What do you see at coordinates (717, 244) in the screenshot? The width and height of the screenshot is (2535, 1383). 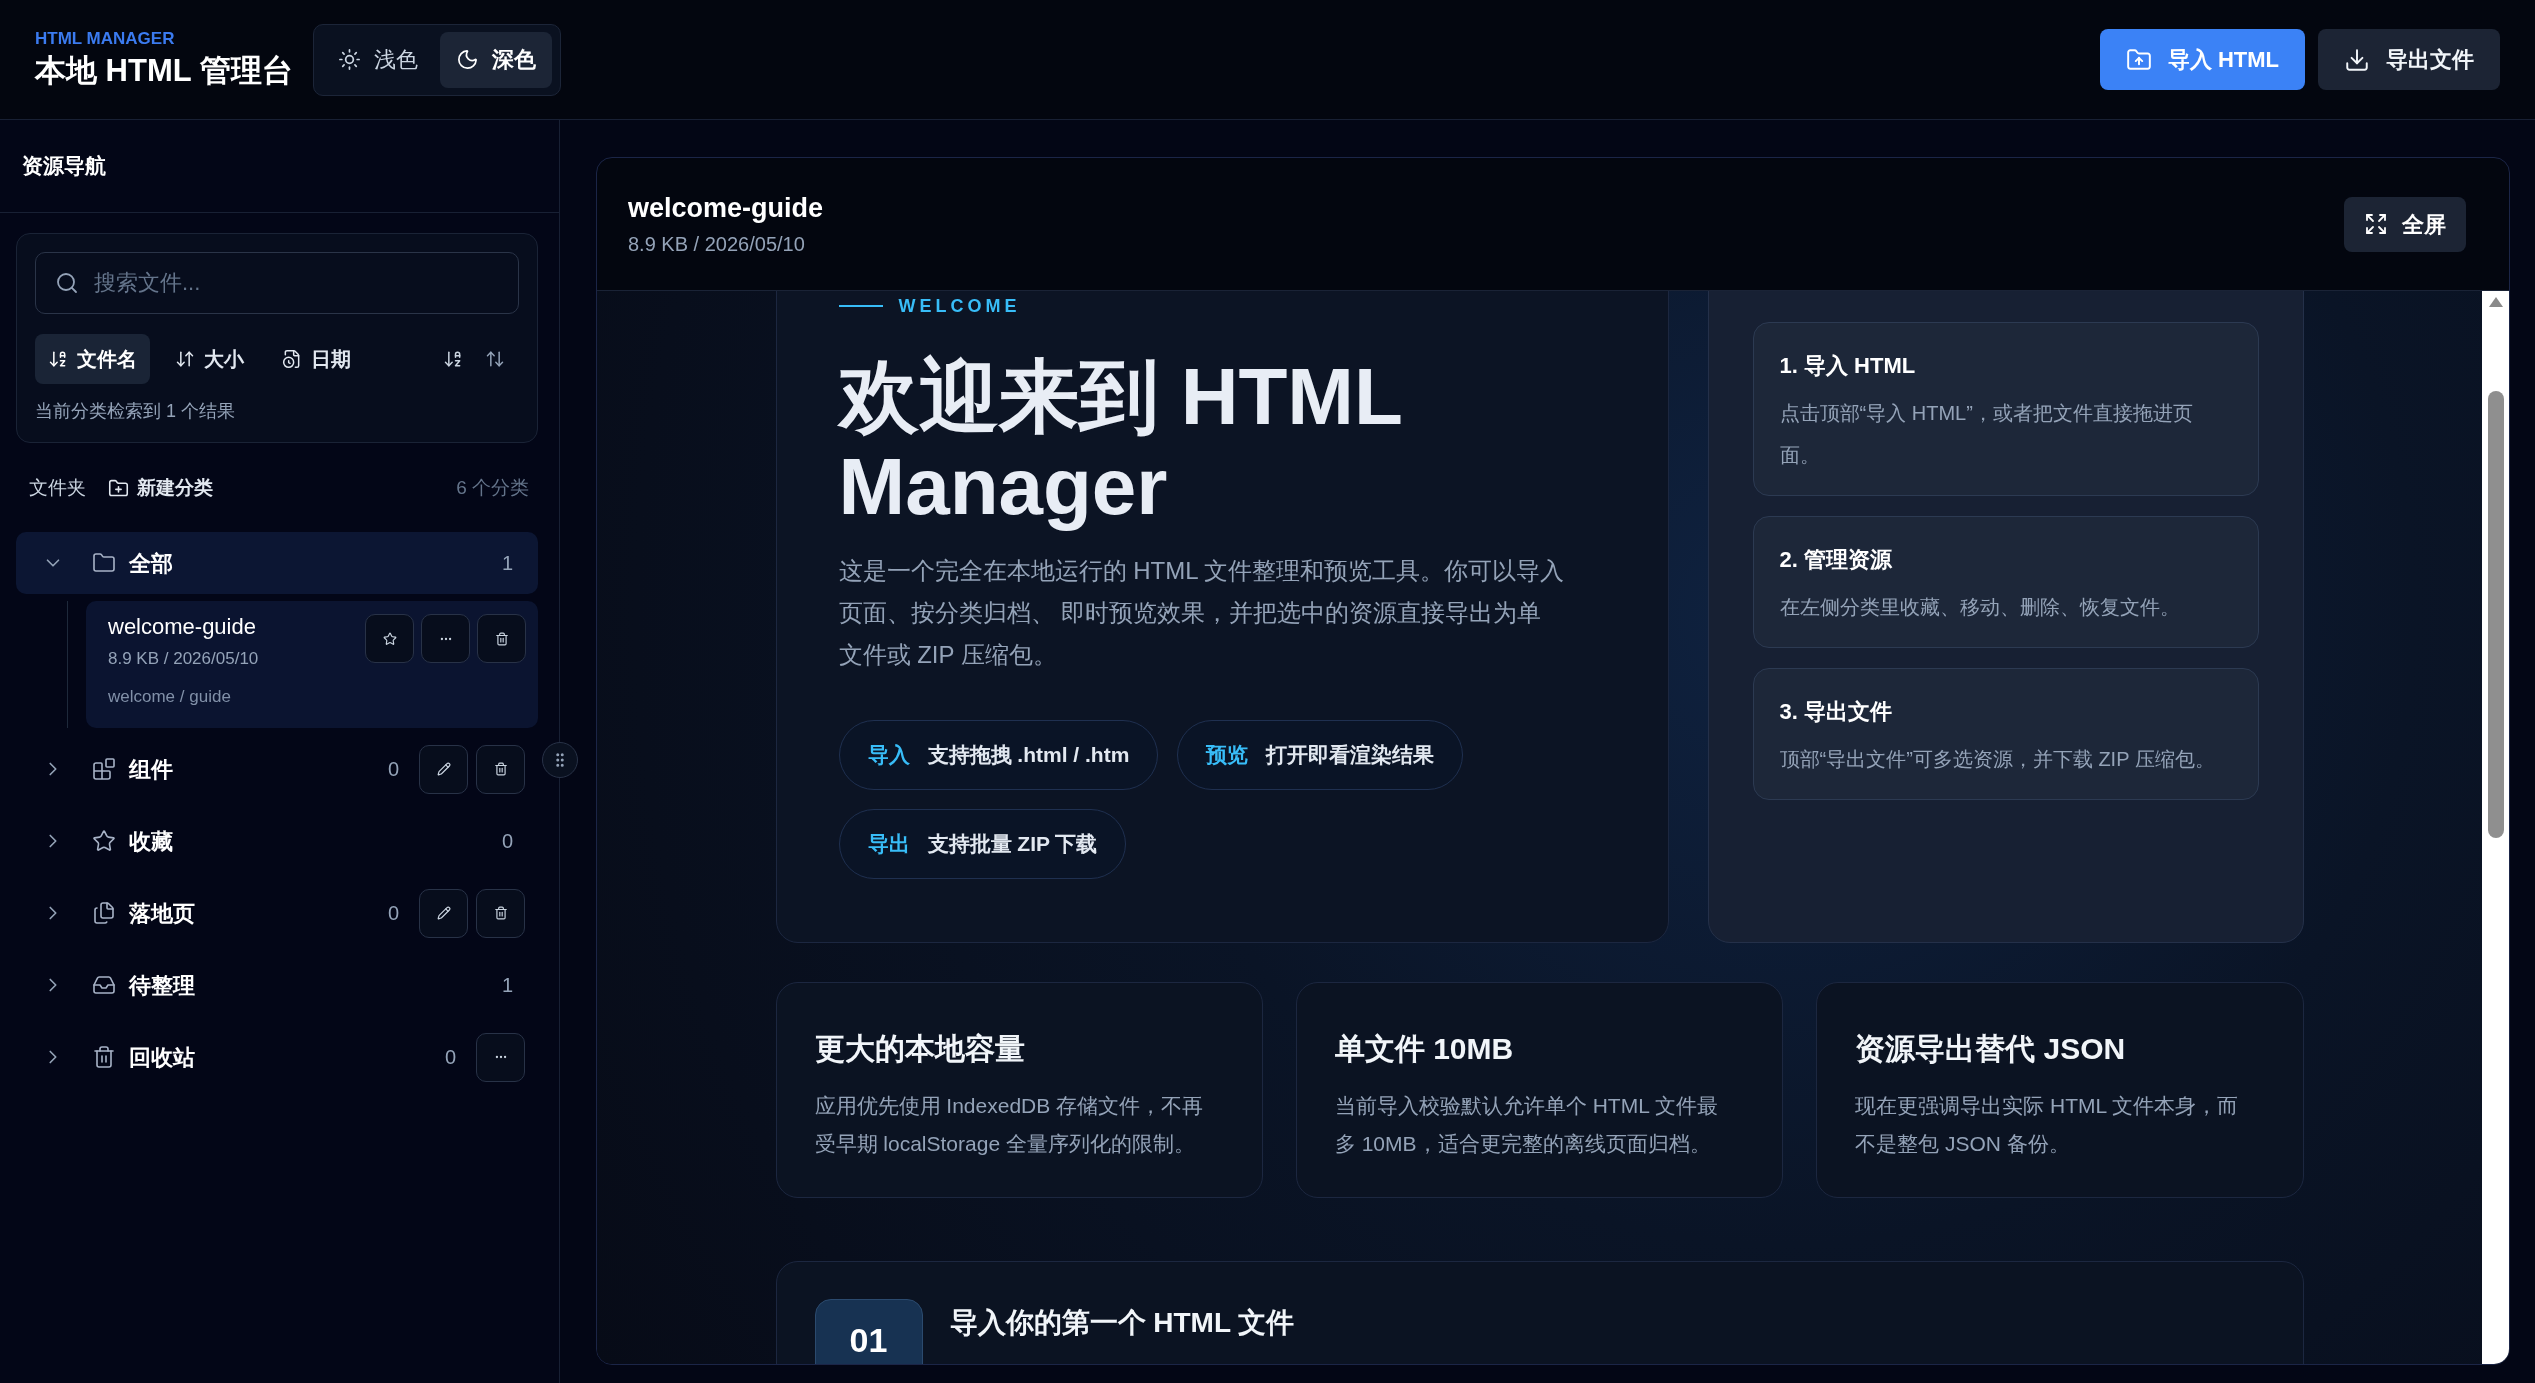 I see `preview-meta: 8.9 KB / 2026/05/10` at bounding box center [717, 244].